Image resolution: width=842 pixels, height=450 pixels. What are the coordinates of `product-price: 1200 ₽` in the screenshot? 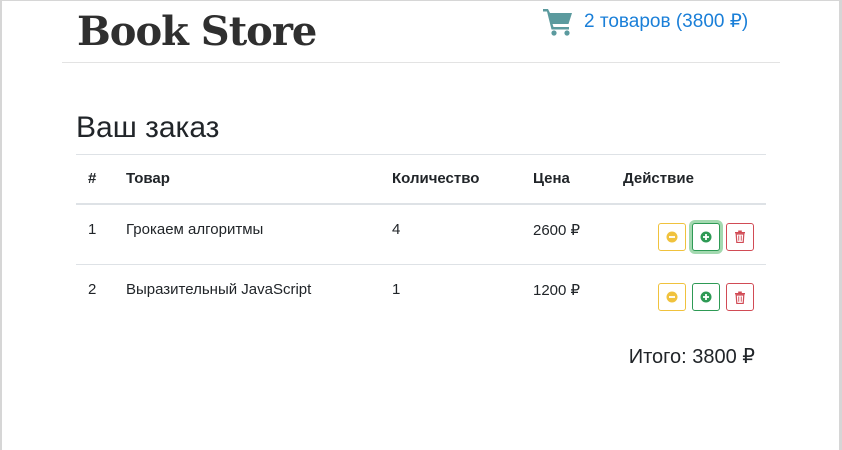 It's located at (566, 295).